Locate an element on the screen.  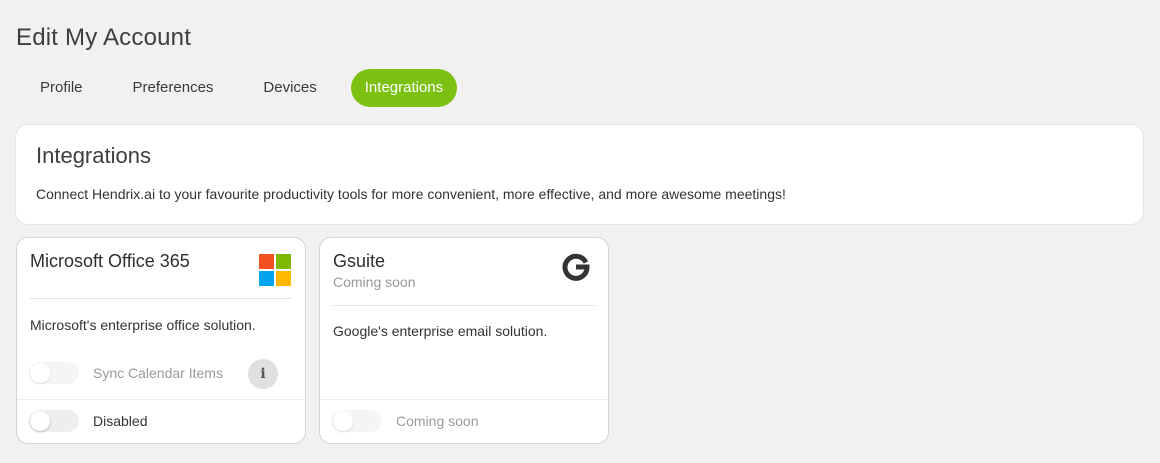
integration-status-label: Coming soon is located at coordinates (437, 421).